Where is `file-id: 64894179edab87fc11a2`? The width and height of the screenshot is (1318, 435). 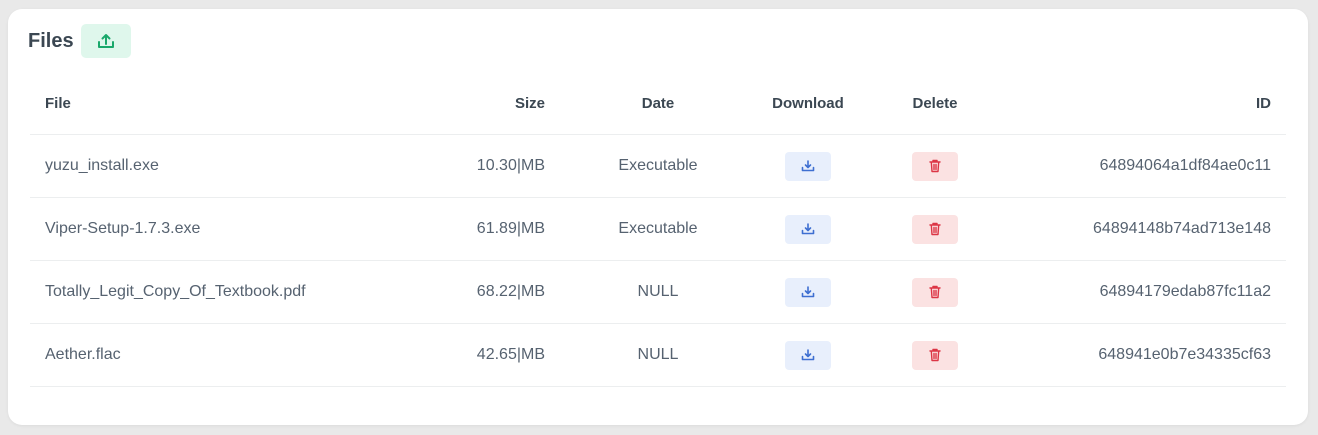
file-id: 64894179edab87fc11a2 is located at coordinates (1185, 291).